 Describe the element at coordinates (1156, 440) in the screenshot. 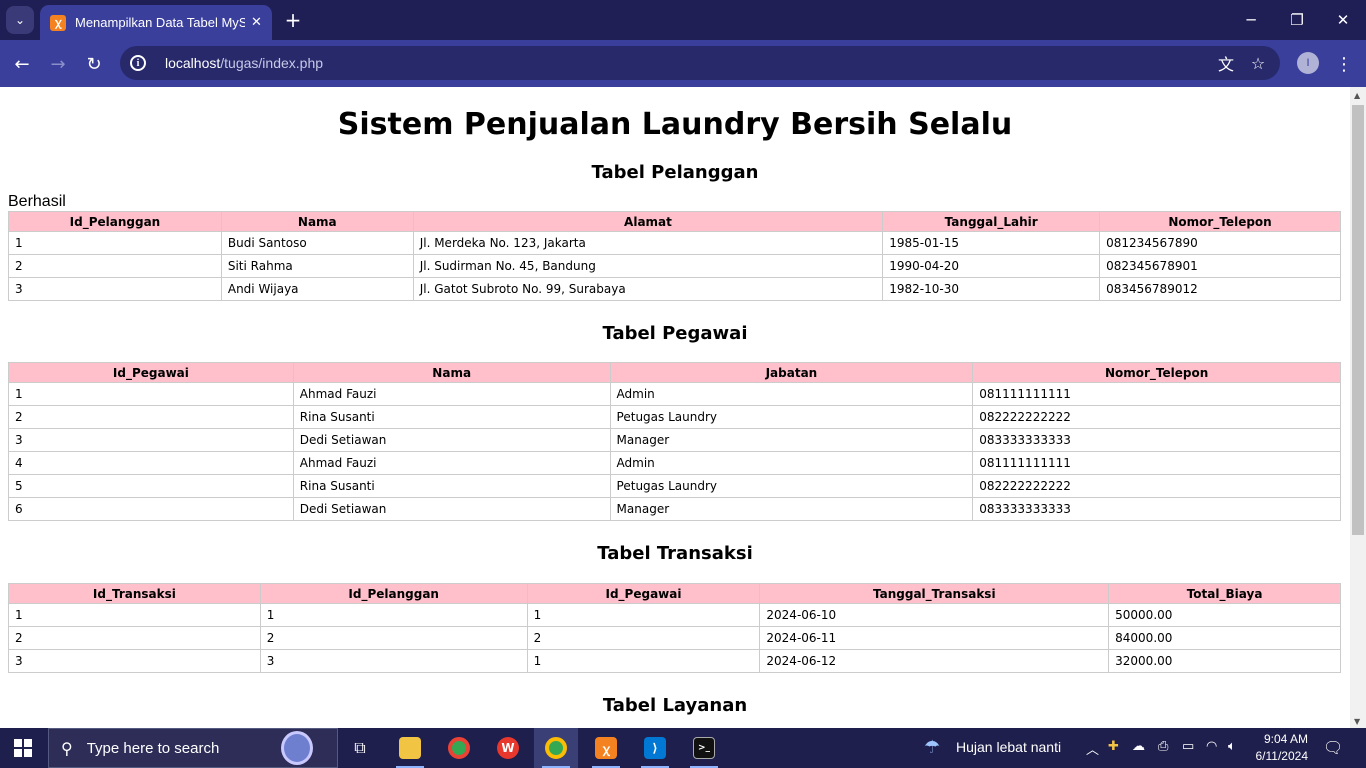

I see `table-cell: 083333333333` at that location.